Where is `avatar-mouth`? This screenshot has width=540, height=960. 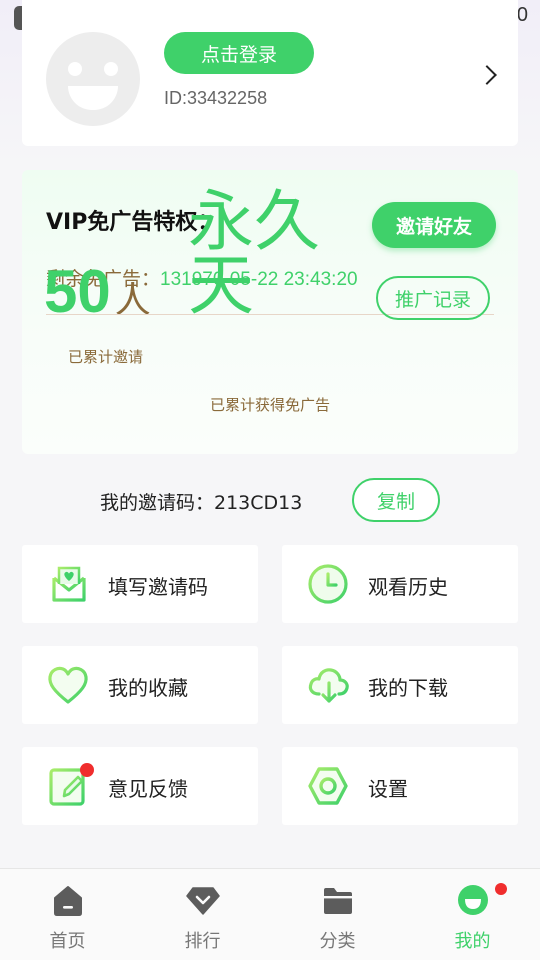 avatar-mouth is located at coordinates (93, 98).